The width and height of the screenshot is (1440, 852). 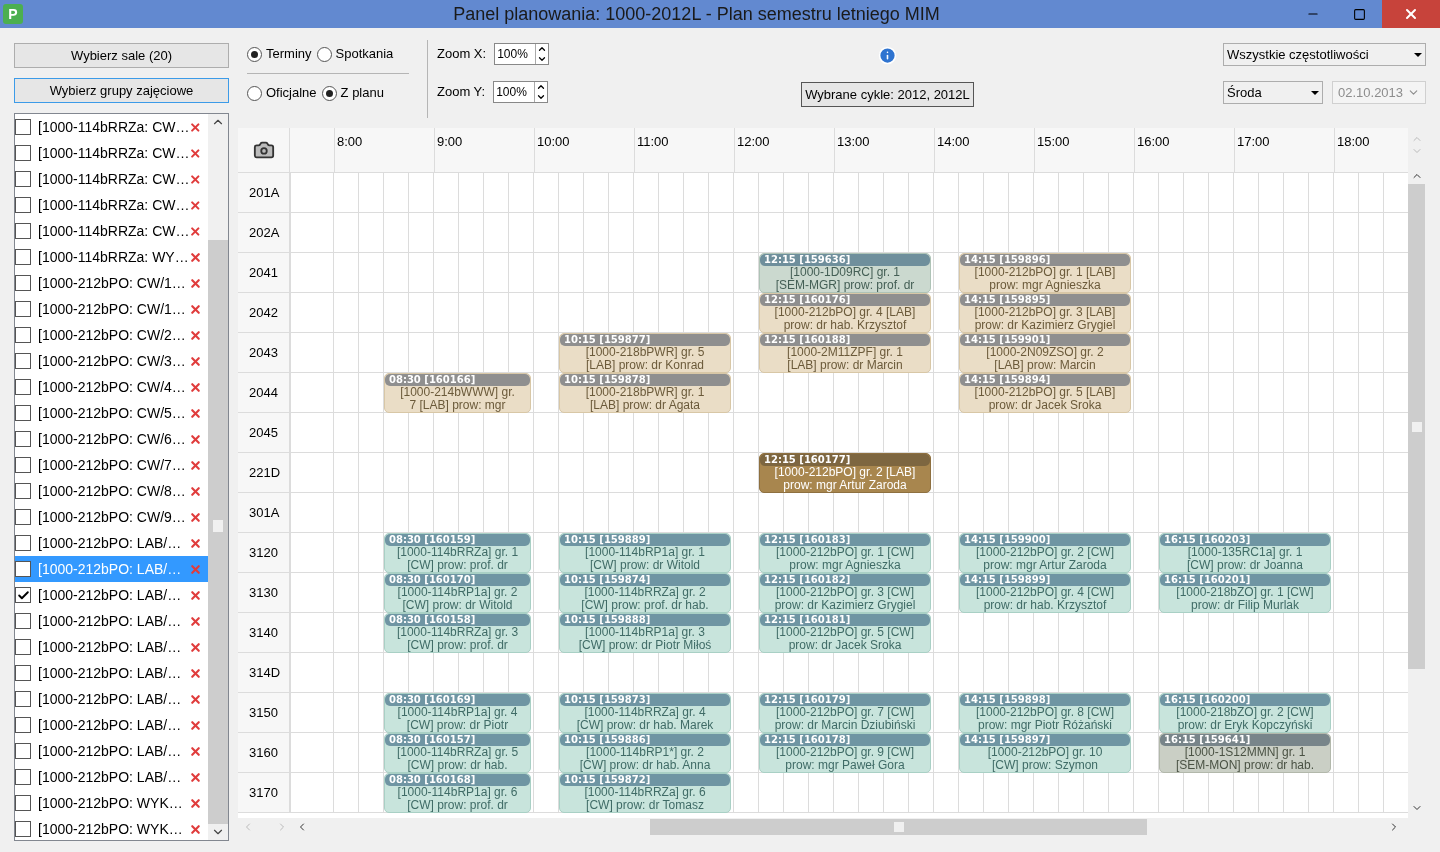 I want to click on event-block: 14:15 [159900] [1000-212bPO] gr. 2 [CW] prow: mgr Artur Zaroda, so click(x=1045, y=553).